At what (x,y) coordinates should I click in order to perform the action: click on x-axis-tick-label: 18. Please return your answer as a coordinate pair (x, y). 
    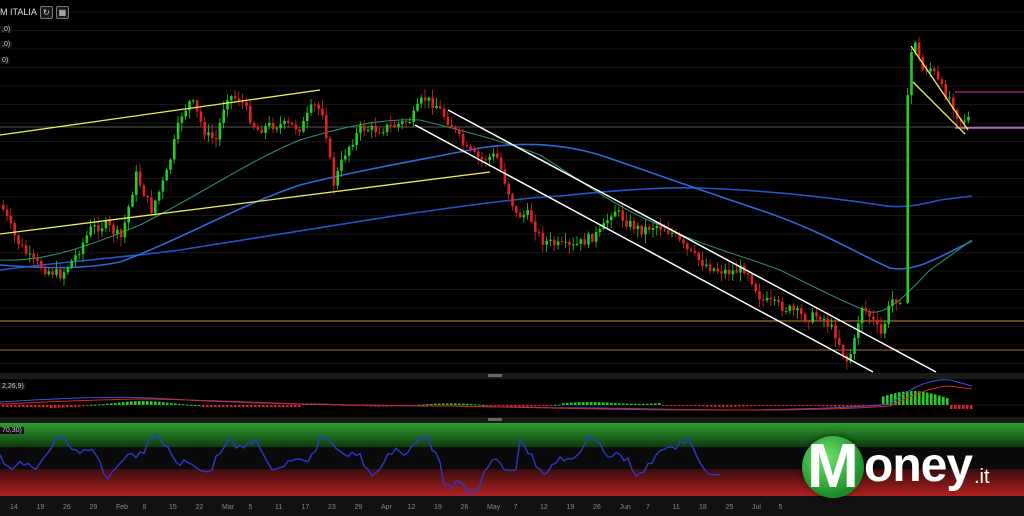
    Looking at the image, I should click on (703, 507).